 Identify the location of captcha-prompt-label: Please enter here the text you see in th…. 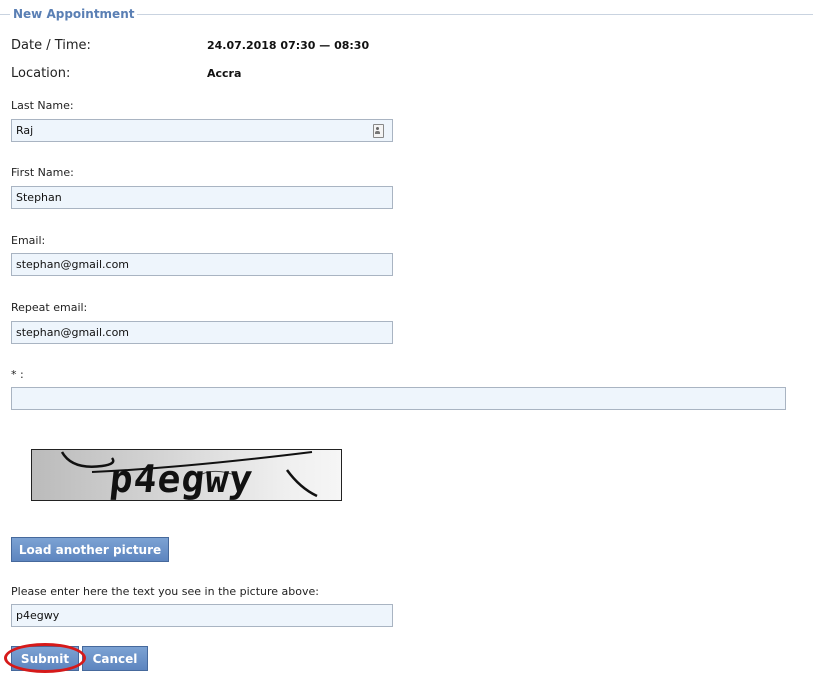
(165, 591).